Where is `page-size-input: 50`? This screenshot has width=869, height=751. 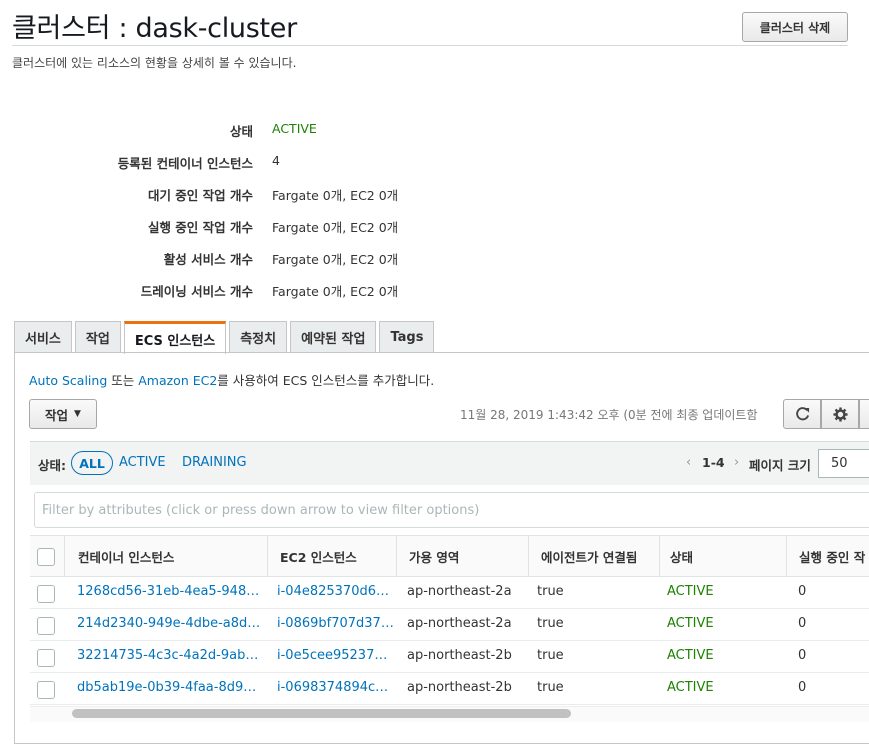
page-size-input: 50 is located at coordinates (843, 463).